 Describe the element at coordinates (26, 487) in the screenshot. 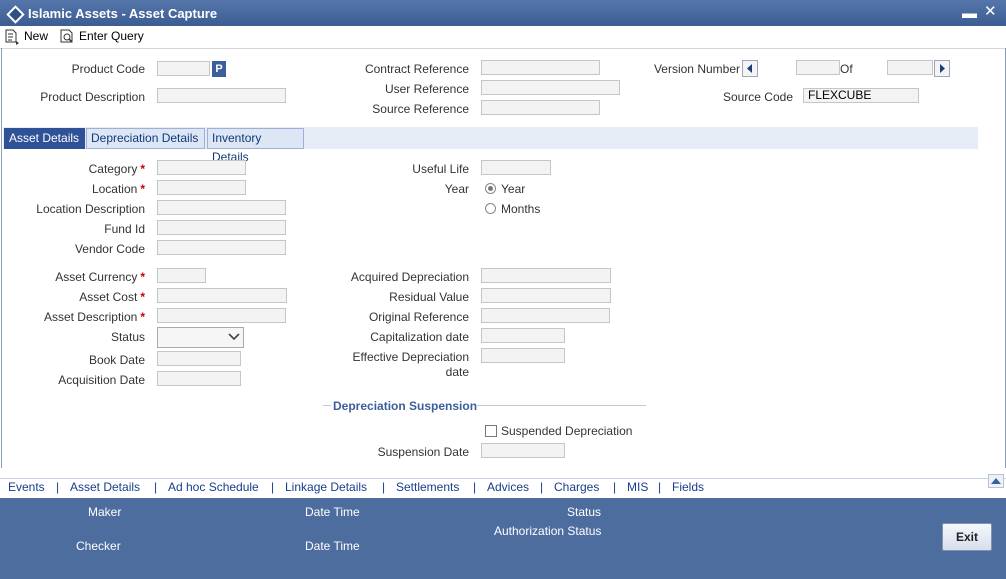

I see `events-link: Events` at that location.